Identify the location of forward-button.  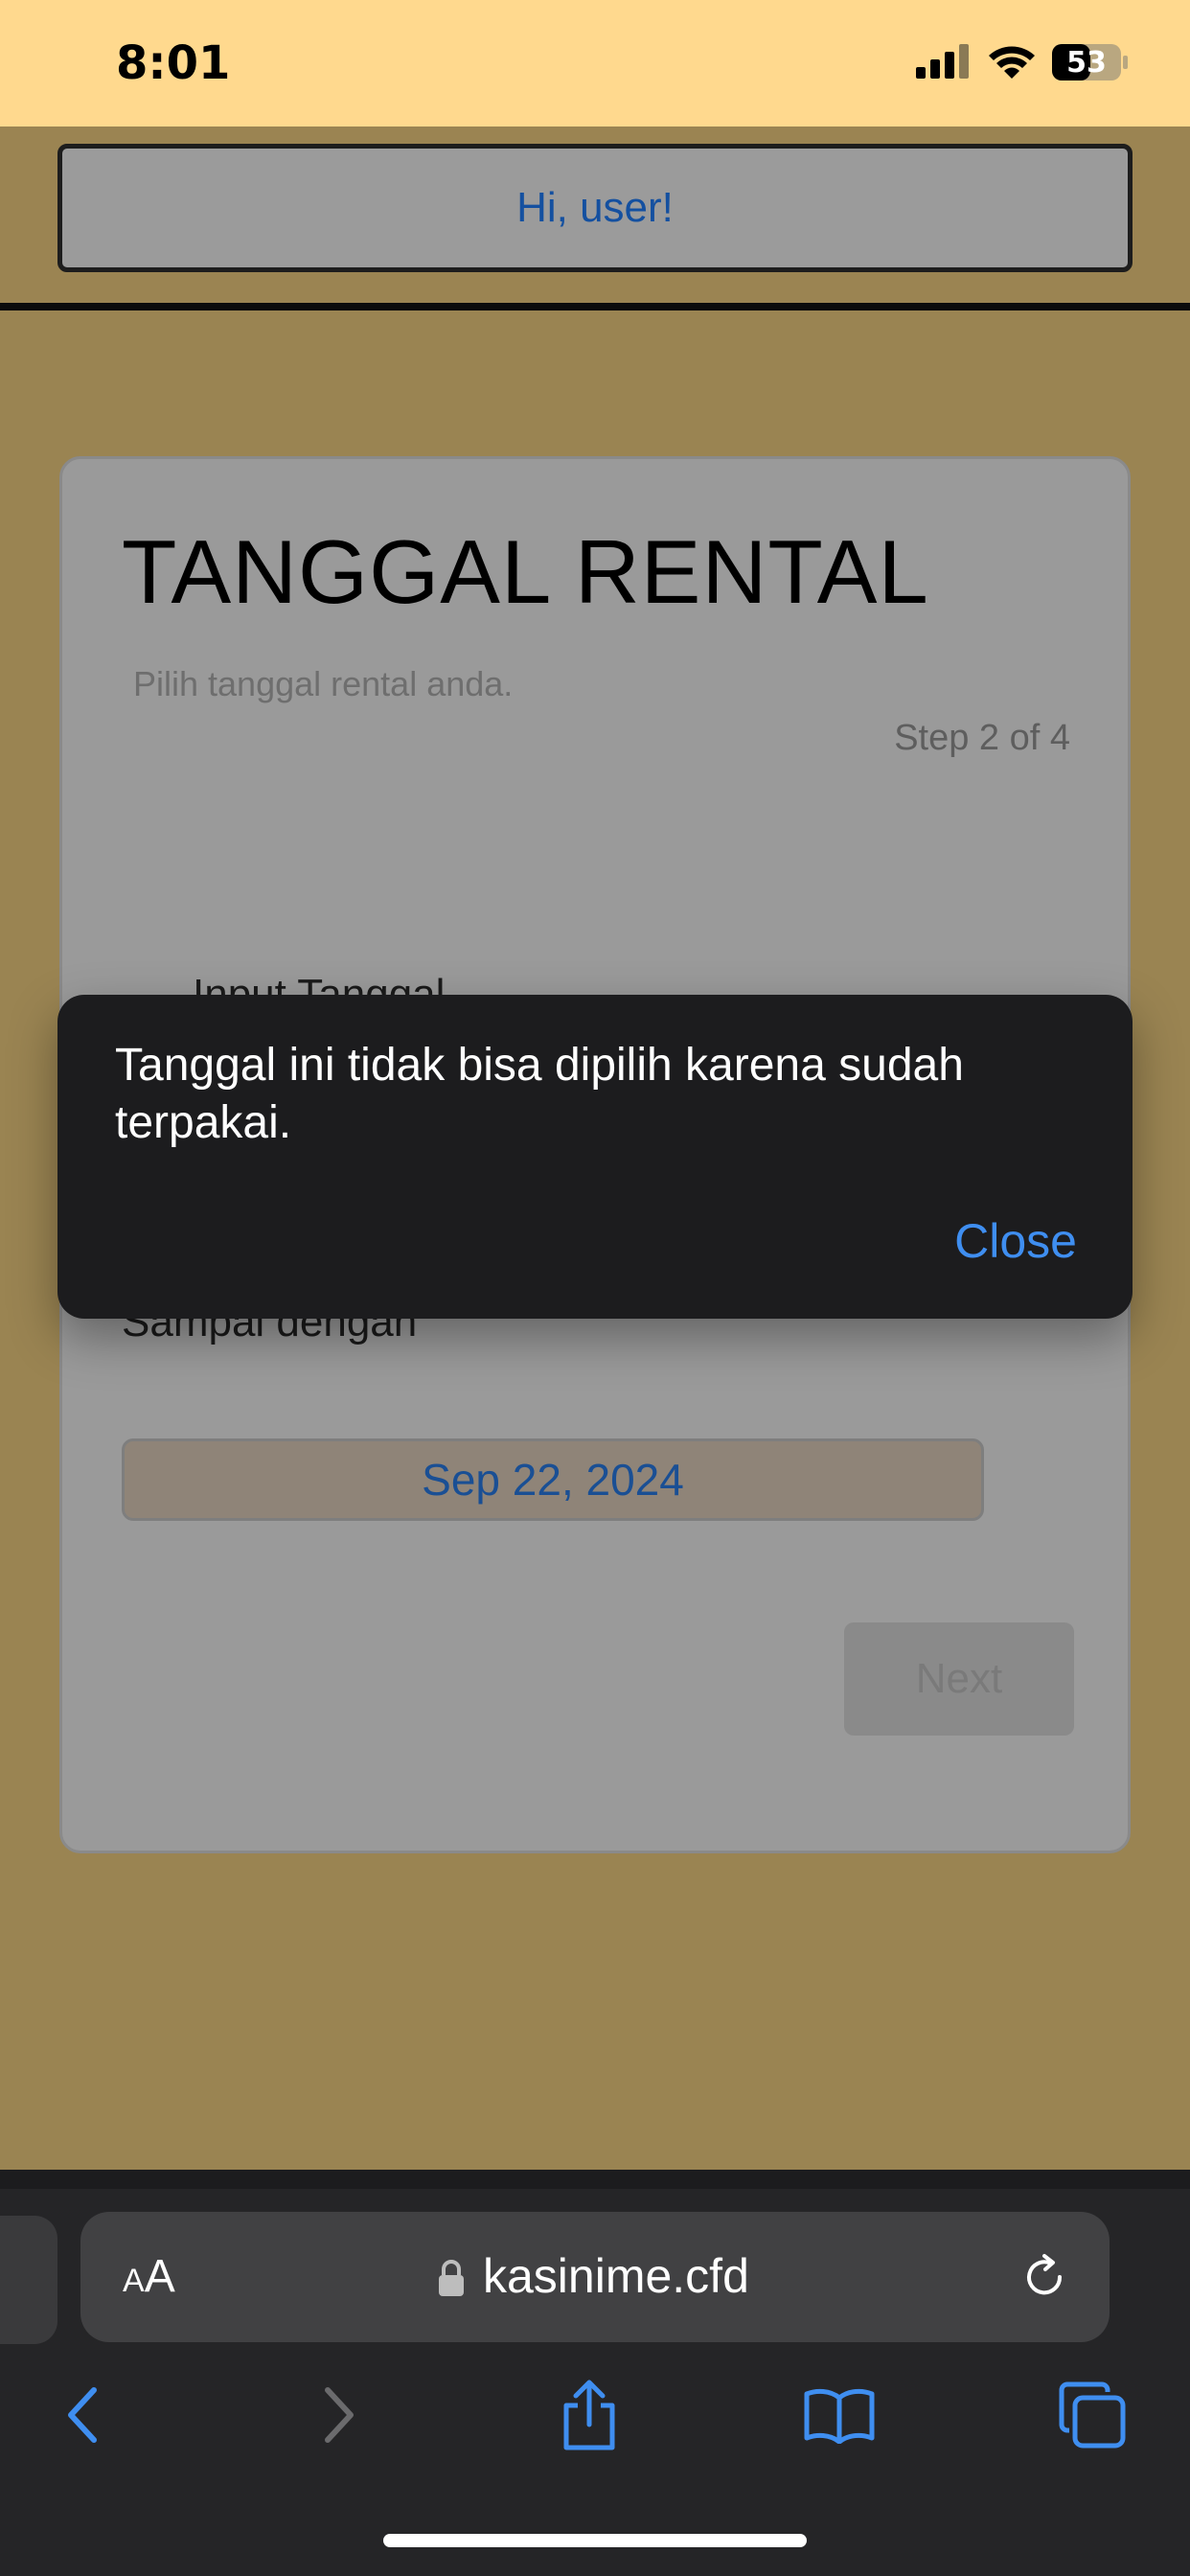
(340, 2415).